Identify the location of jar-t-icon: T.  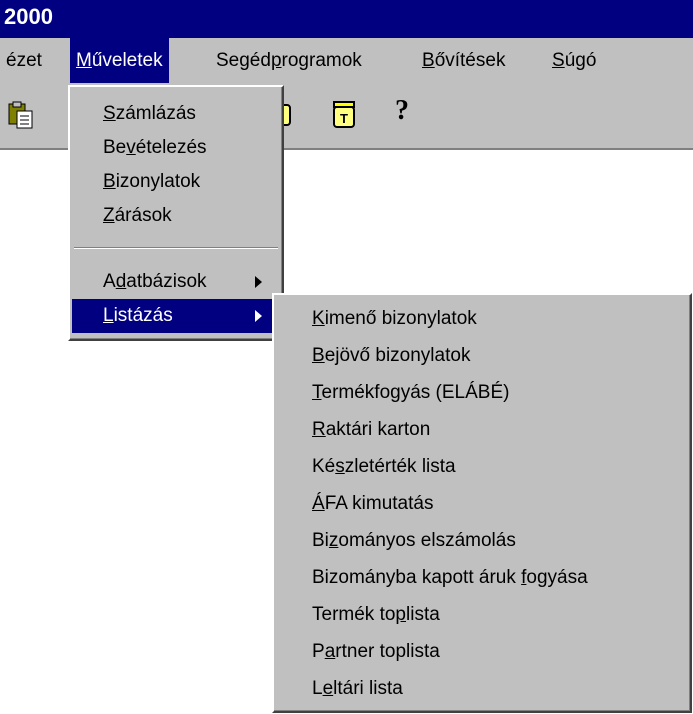
(344, 118).